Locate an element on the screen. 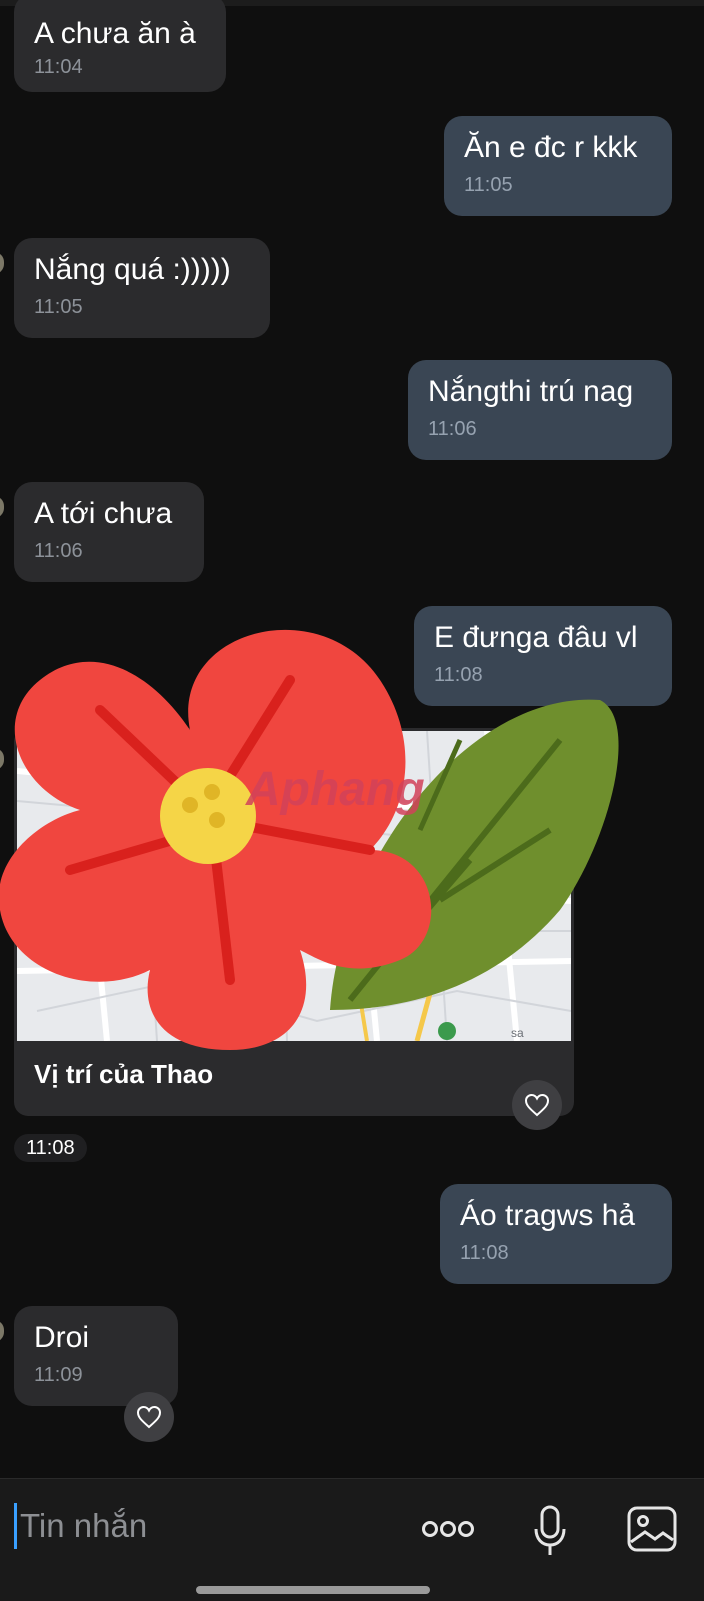 The height and width of the screenshot is (1601, 704). message-time: 11:04 is located at coordinates (58, 67).